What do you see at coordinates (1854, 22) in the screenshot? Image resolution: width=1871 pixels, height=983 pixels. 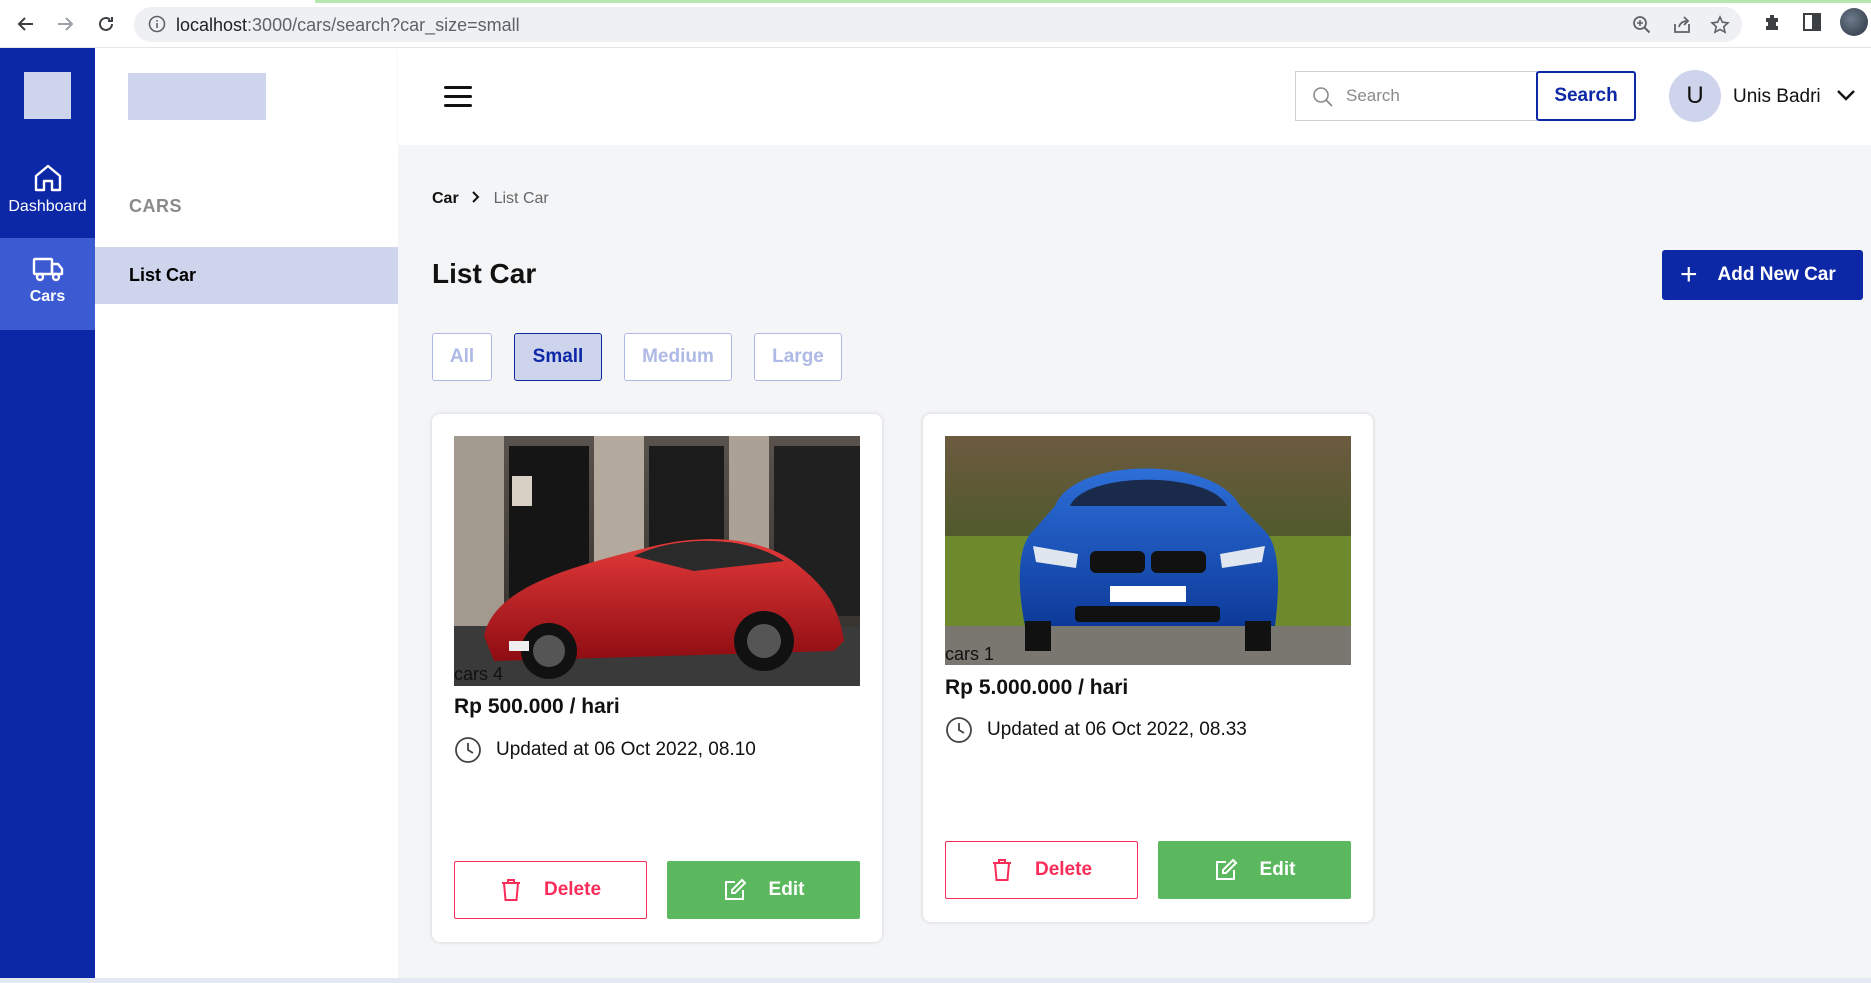 I see `browser-profile-avatar` at bounding box center [1854, 22].